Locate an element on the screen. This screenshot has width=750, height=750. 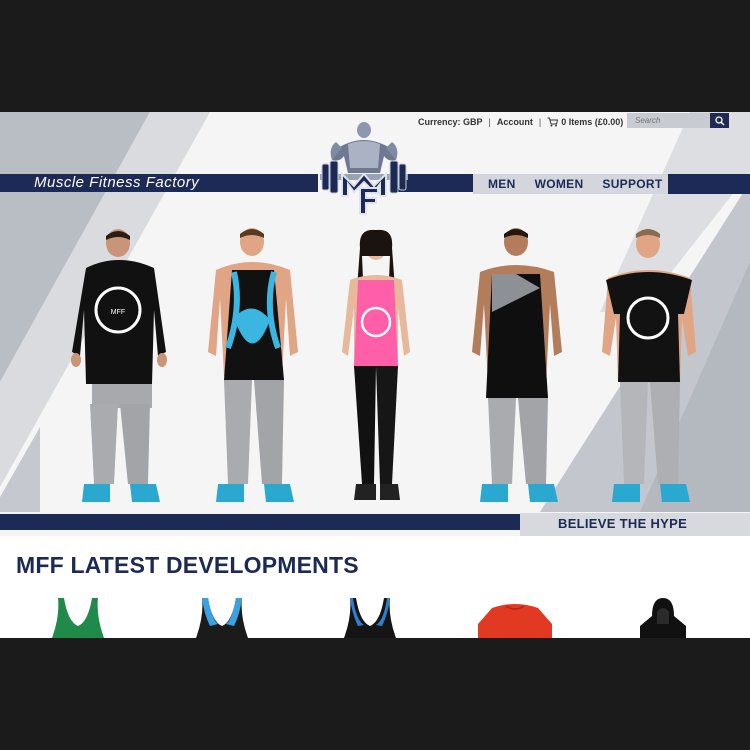
cart-link: 0 Items (£0.00) is located at coordinates (585, 122).